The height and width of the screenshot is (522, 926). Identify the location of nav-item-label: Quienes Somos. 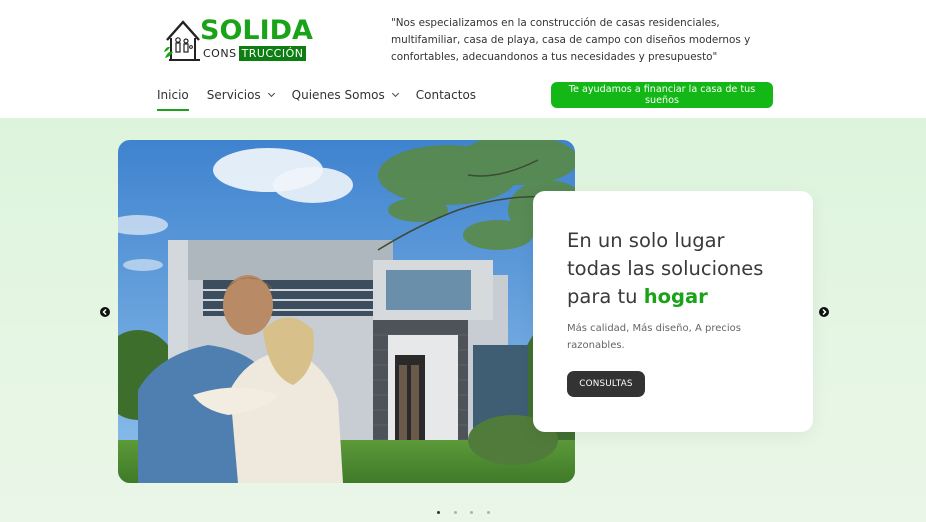
(338, 95).